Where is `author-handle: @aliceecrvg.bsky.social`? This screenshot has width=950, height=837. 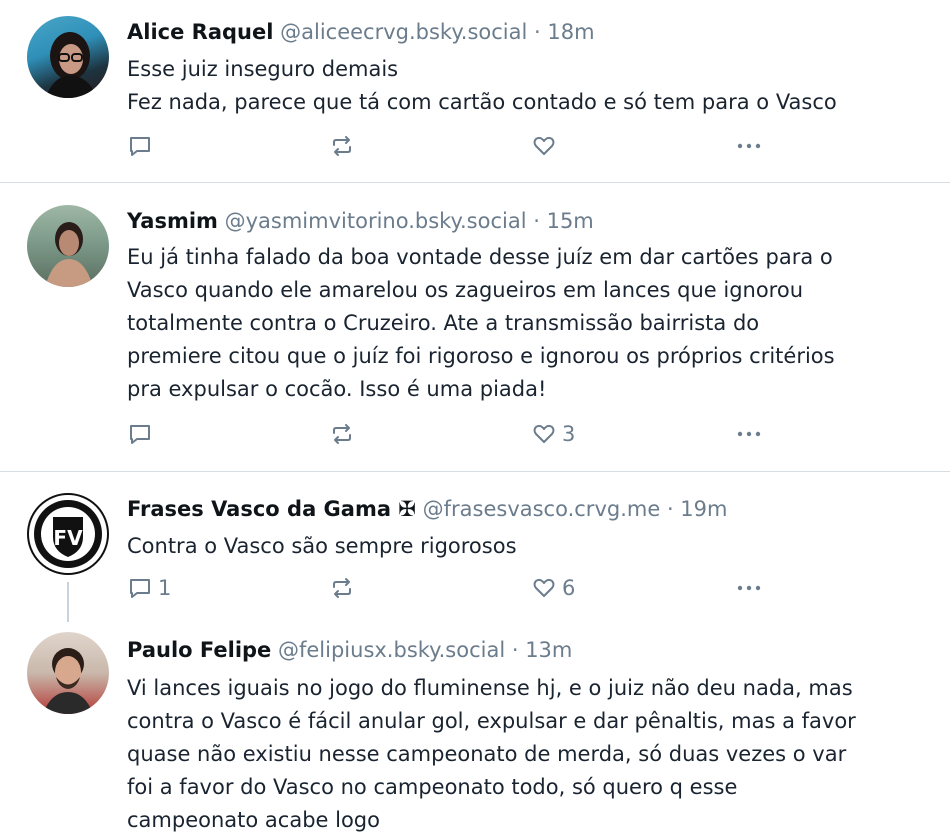 author-handle: @aliceecrvg.bsky.social is located at coordinates (403, 32).